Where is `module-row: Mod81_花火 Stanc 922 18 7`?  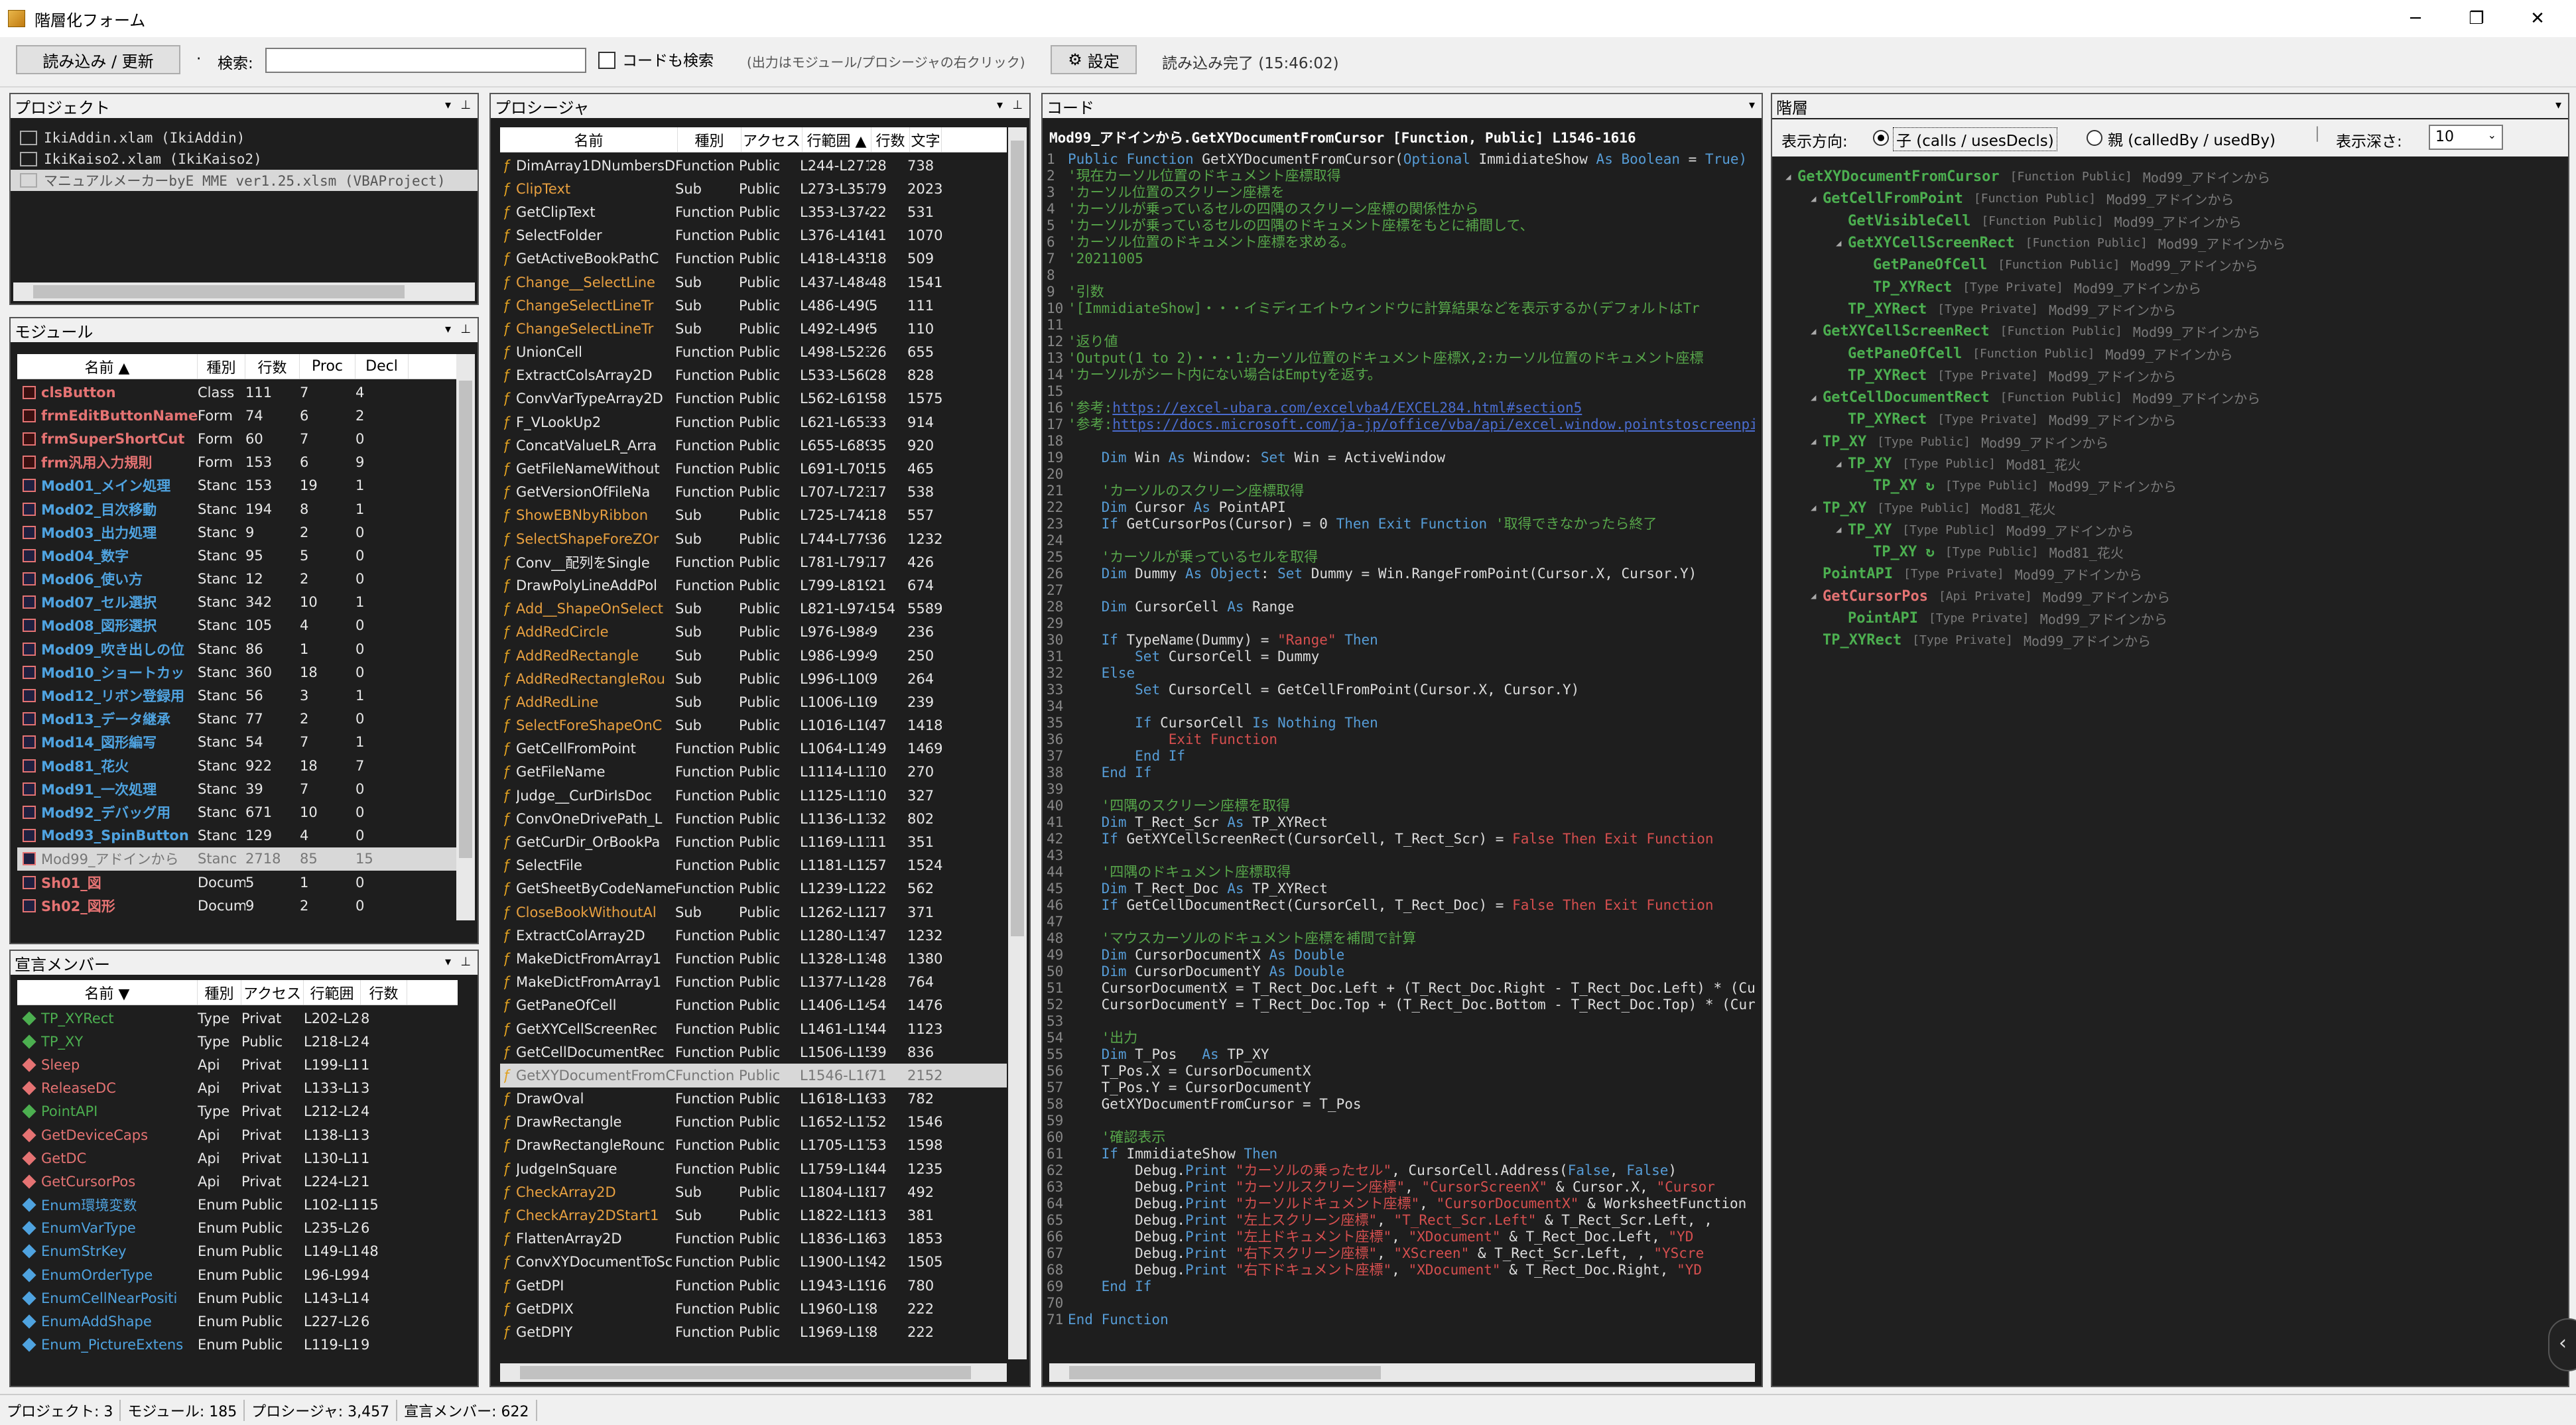 module-row: Mod81_花火 Stanc 922 18 7 is located at coordinates (238, 765).